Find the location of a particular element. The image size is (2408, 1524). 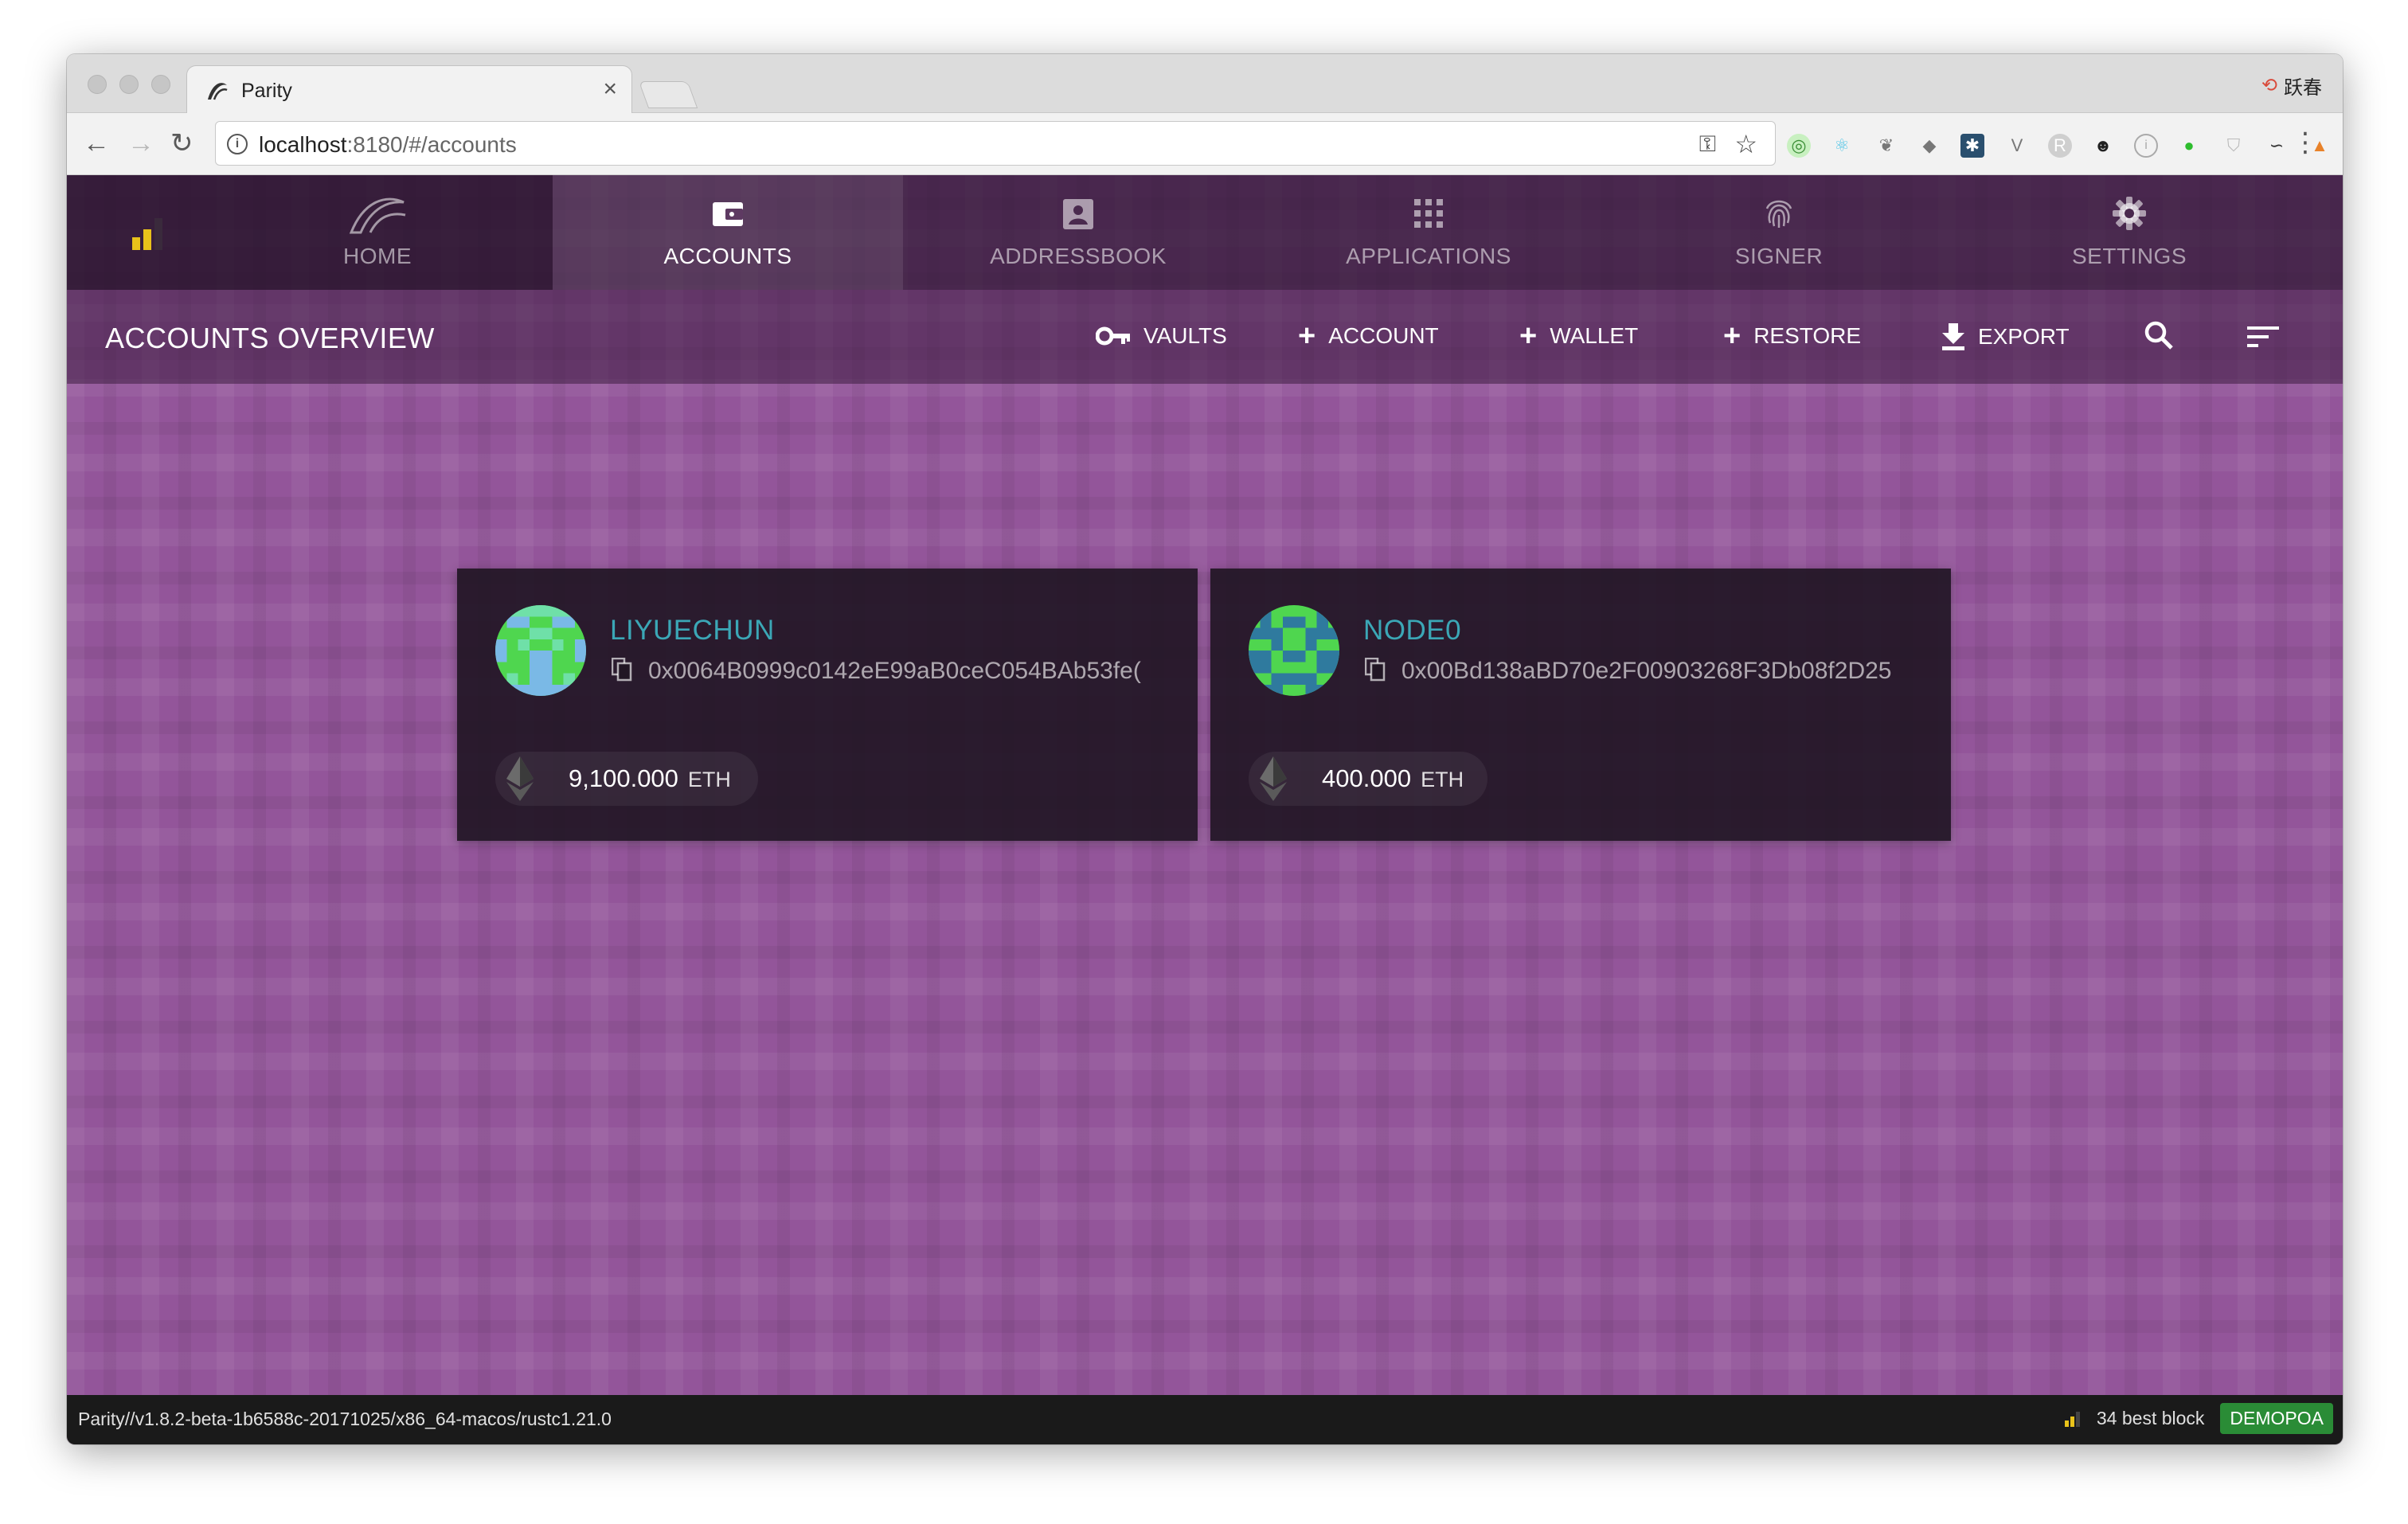

sort-icon is located at coordinates (2263, 336).